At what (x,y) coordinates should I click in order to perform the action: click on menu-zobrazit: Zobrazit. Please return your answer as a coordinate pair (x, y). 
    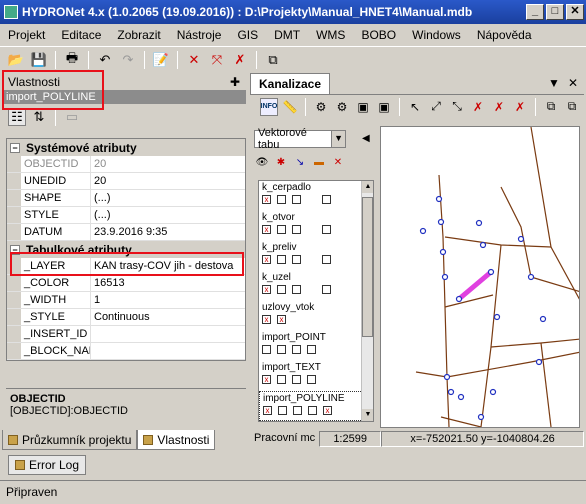
    Looking at the image, I should click on (138, 35).